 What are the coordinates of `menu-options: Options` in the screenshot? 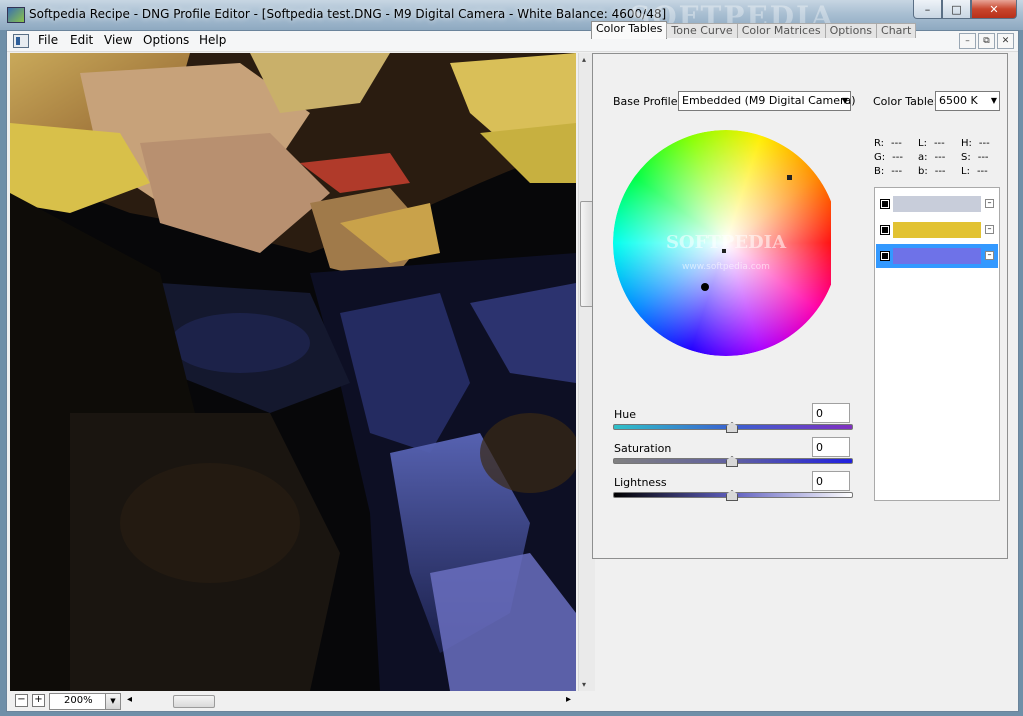 It's located at (166, 40).